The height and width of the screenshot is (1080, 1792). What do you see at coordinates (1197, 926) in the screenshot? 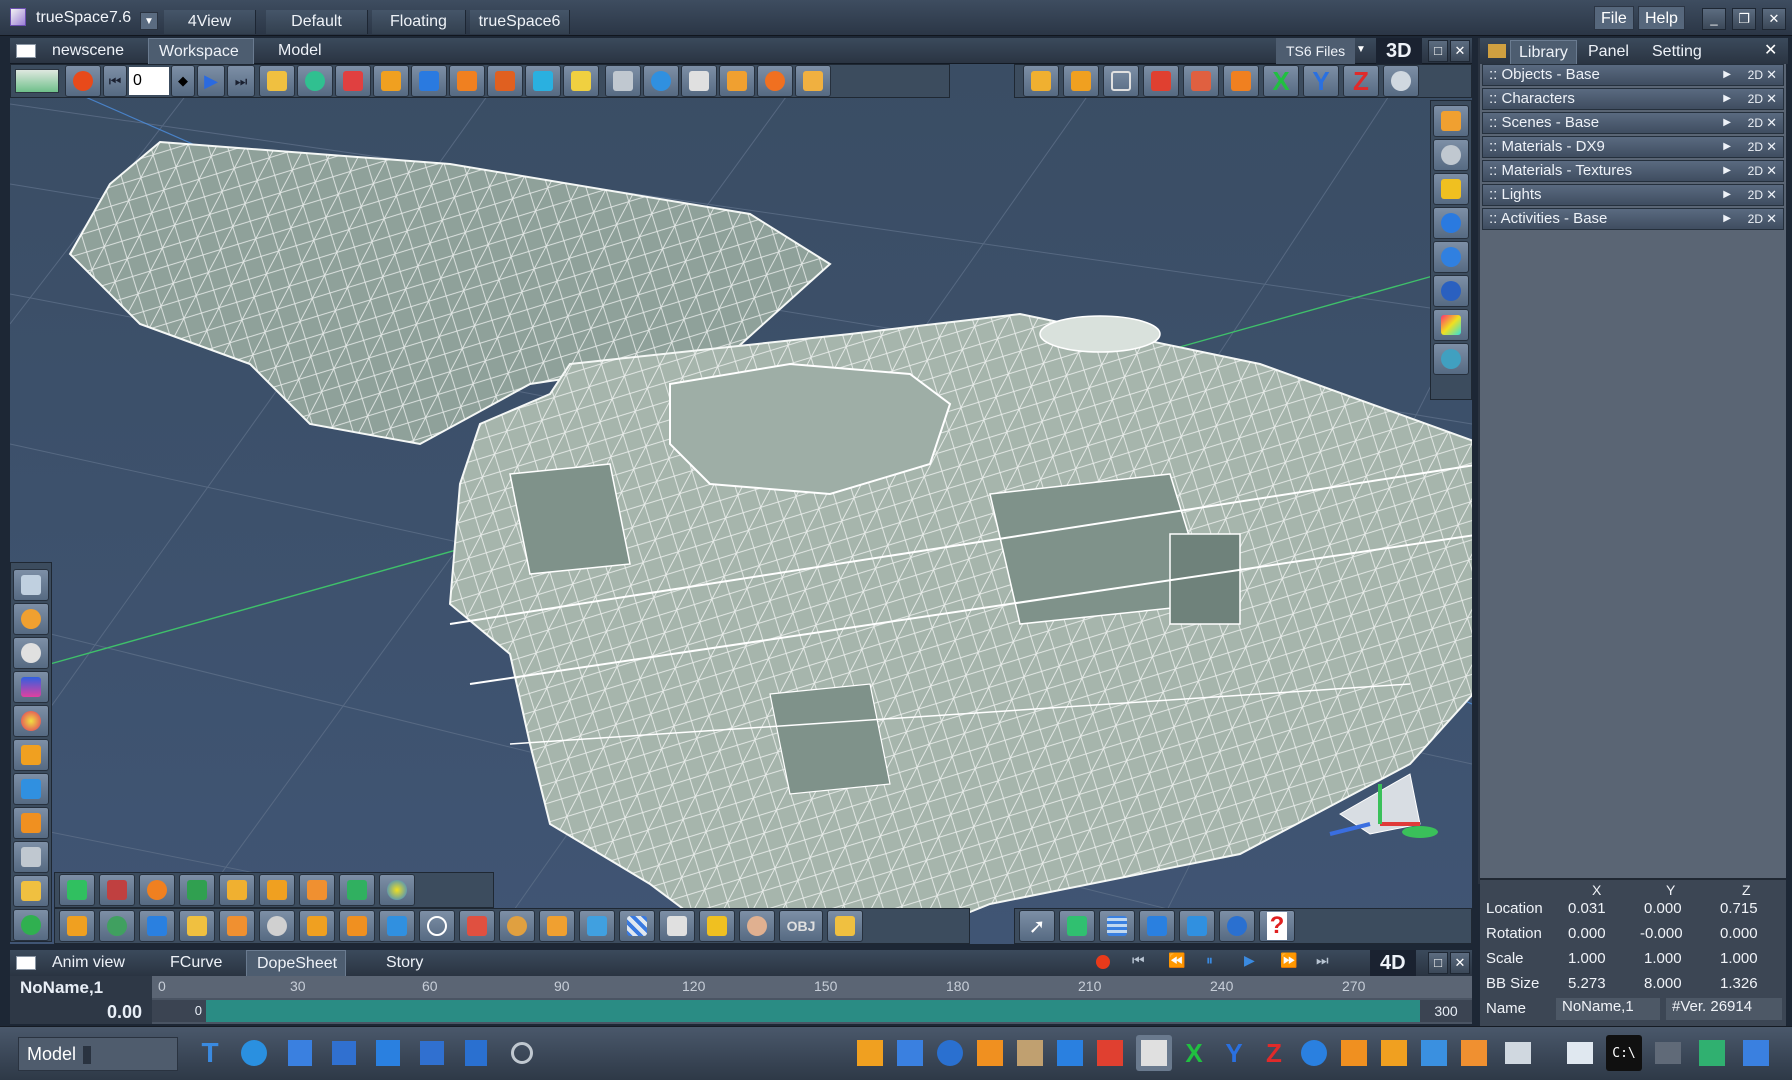
I see `bend-icon` at bounding box center [1197, 926].